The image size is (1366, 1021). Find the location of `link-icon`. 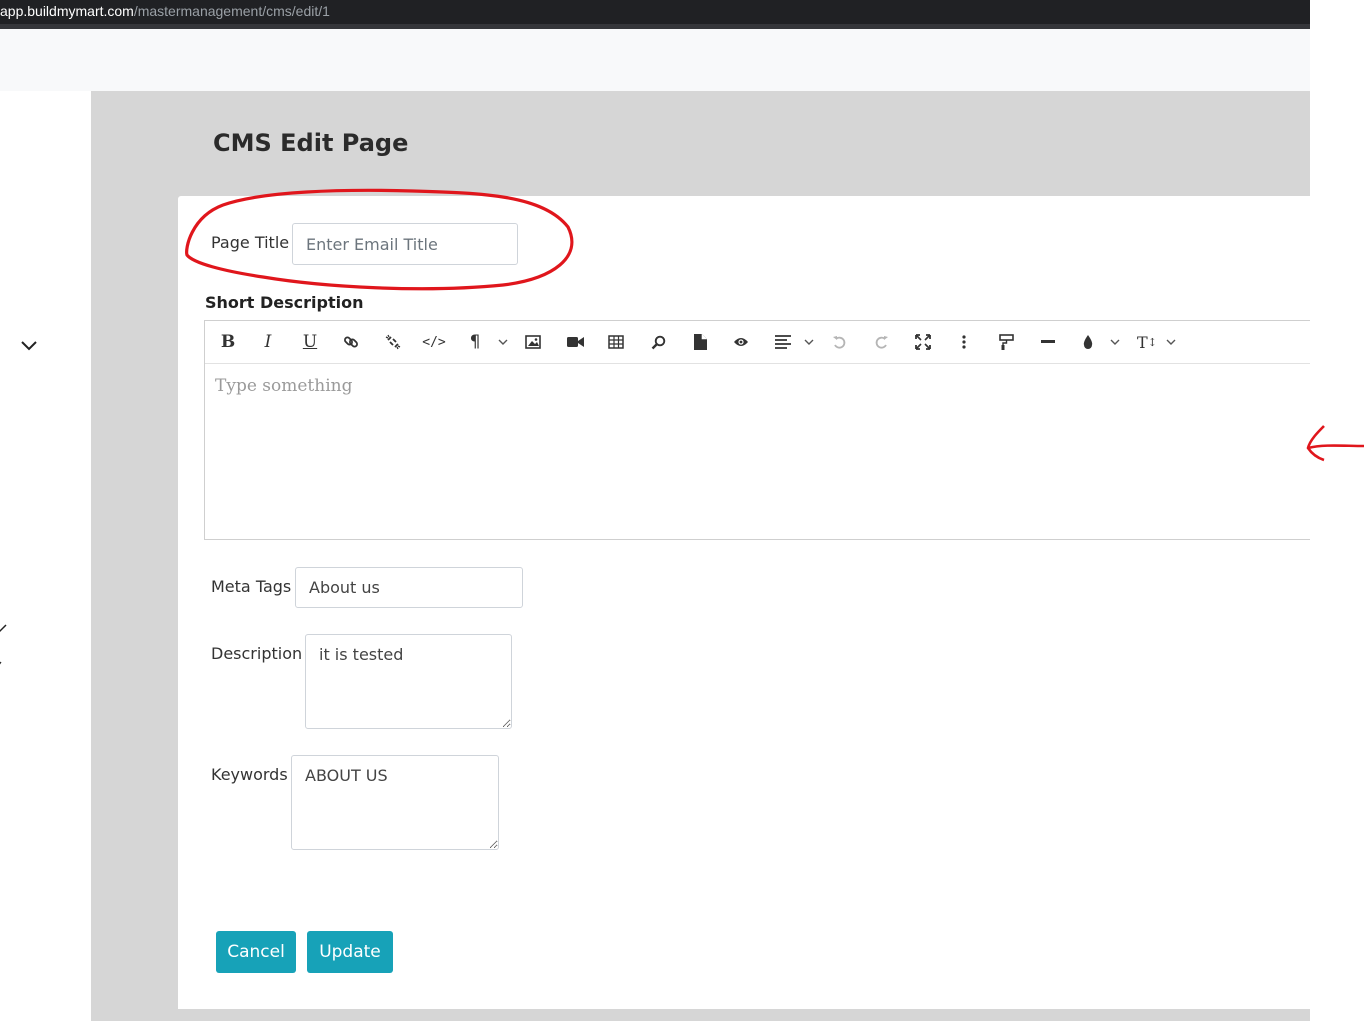

link-icon is located at coordinates (351, 342).